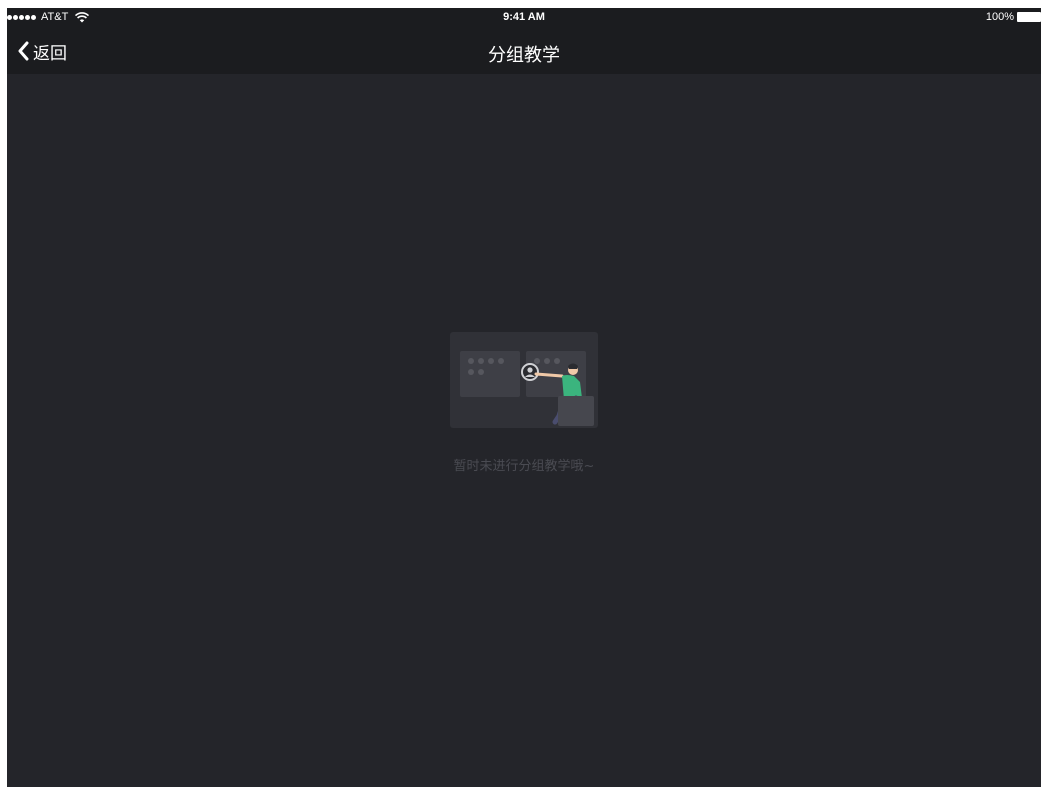  Describe the element at coordinates (524, 466) in the screenshot. I see `empty-message: 暂时未进行分组教学哦~` at that location.